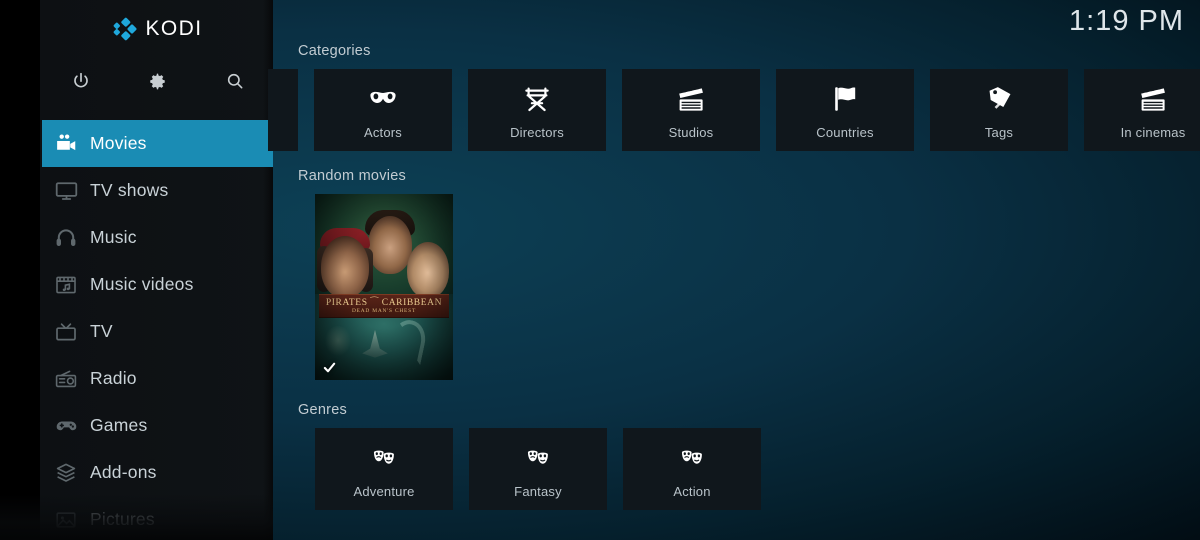 Image resolution: width=1200 pixels, height=540 pixels. Describe the element at coordinates (1153, 132) in the screenshot. I see `category-label: In cinemas` at that location.